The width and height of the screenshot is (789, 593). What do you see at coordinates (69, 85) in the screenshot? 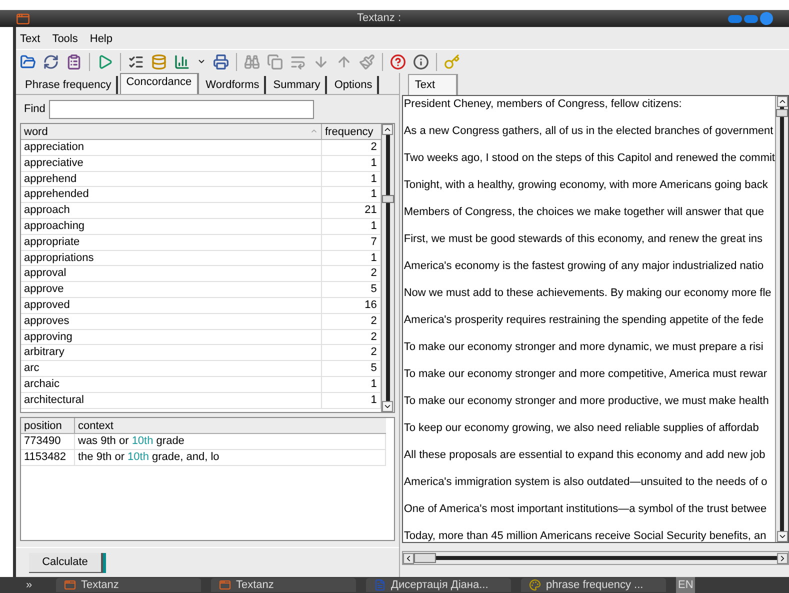
I see `tab: Phrase frequency` at bounding box center [69, 85].